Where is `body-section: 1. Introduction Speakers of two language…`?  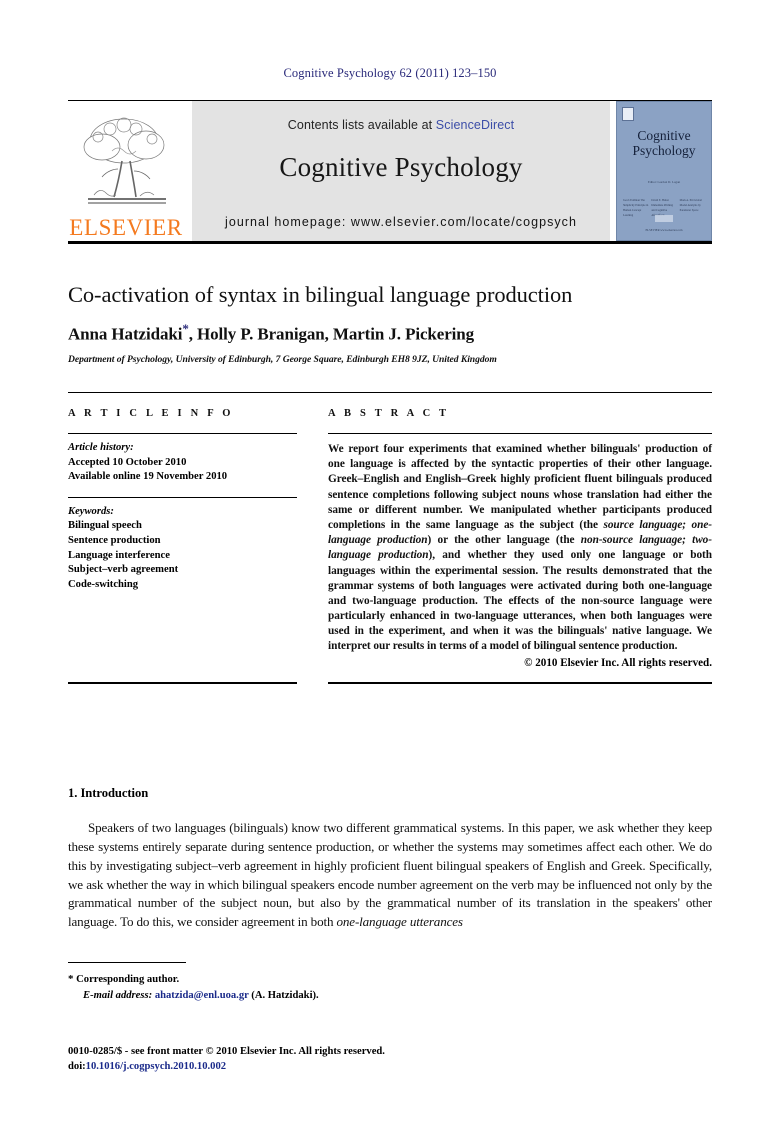
body-section: 1. Introduction Speakers of two language… is located at coordinates (390, 859).